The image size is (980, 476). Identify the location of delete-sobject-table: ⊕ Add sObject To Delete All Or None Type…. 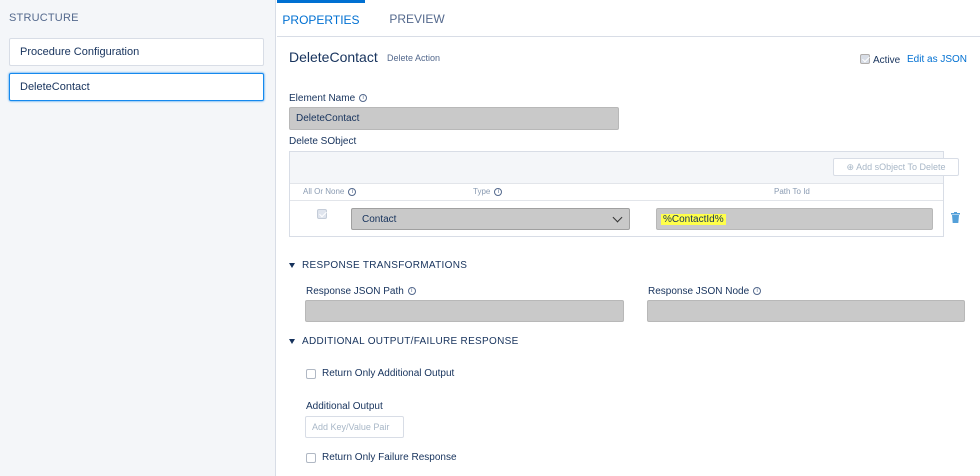
(624, 194).